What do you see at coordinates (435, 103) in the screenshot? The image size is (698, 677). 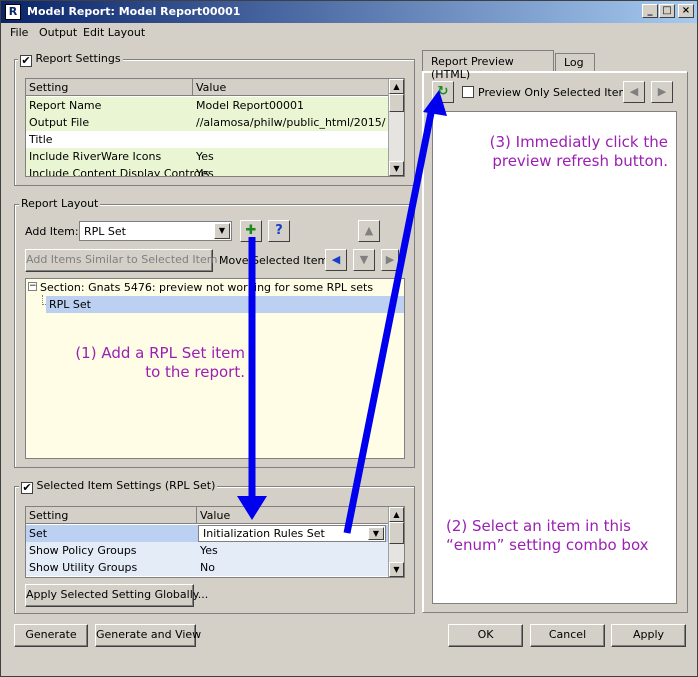 I see `arrow-head-up-icon` at bounding box center [435, 103].